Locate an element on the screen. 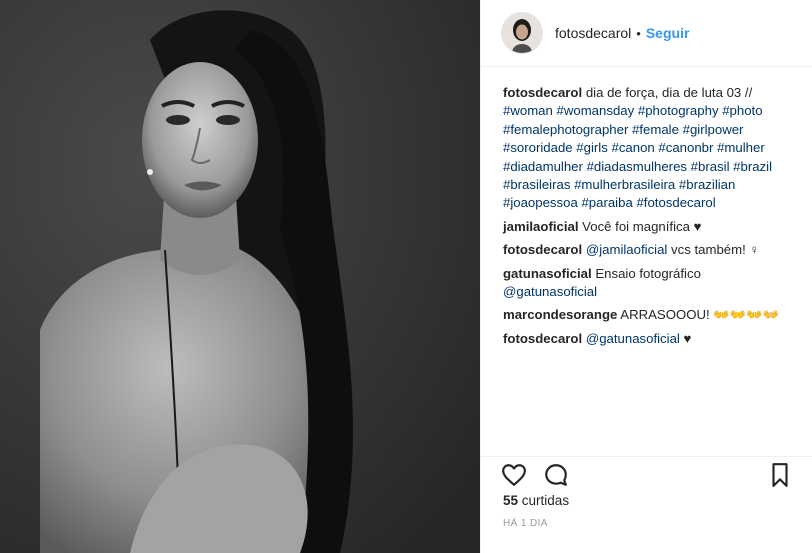 The height and width of the screenshot is (553, 812). comment-username: gatunasoficial is located at coordinates (547, 273).